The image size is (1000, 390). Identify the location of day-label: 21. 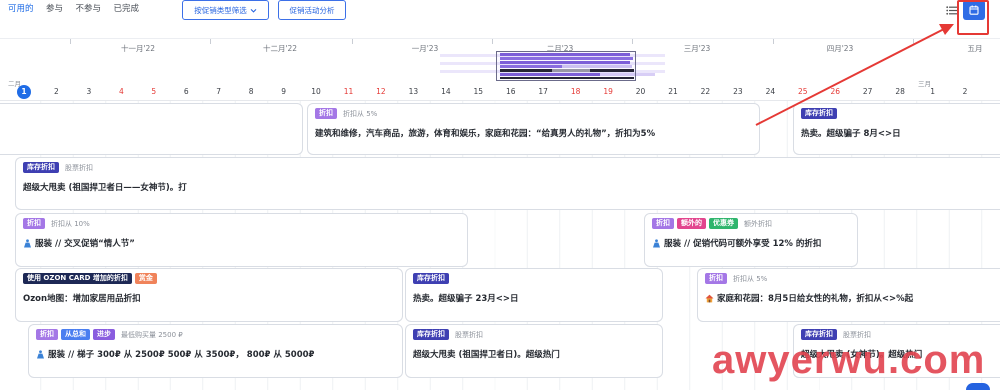
(673, 91).